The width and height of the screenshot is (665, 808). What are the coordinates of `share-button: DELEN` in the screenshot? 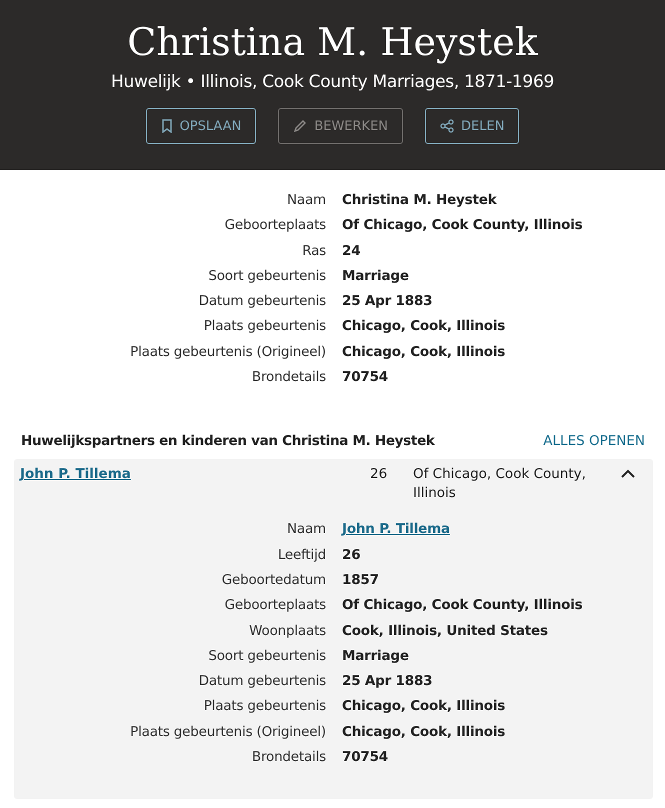 It's located at (472, 126).